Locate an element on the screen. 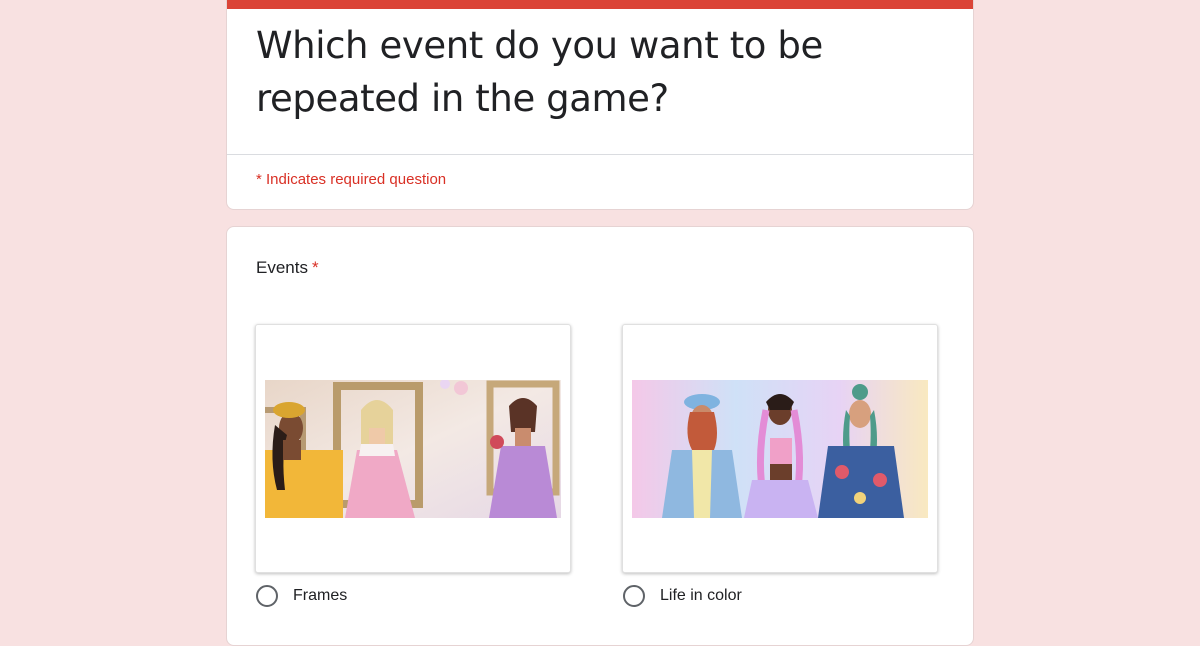  required-asterisk: * is located at coordinates (315, 267).